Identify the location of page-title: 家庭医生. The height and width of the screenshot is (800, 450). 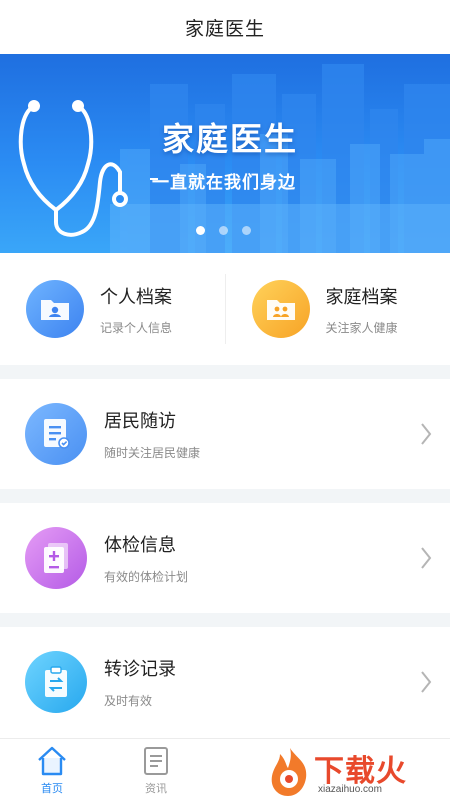
(224, 28).